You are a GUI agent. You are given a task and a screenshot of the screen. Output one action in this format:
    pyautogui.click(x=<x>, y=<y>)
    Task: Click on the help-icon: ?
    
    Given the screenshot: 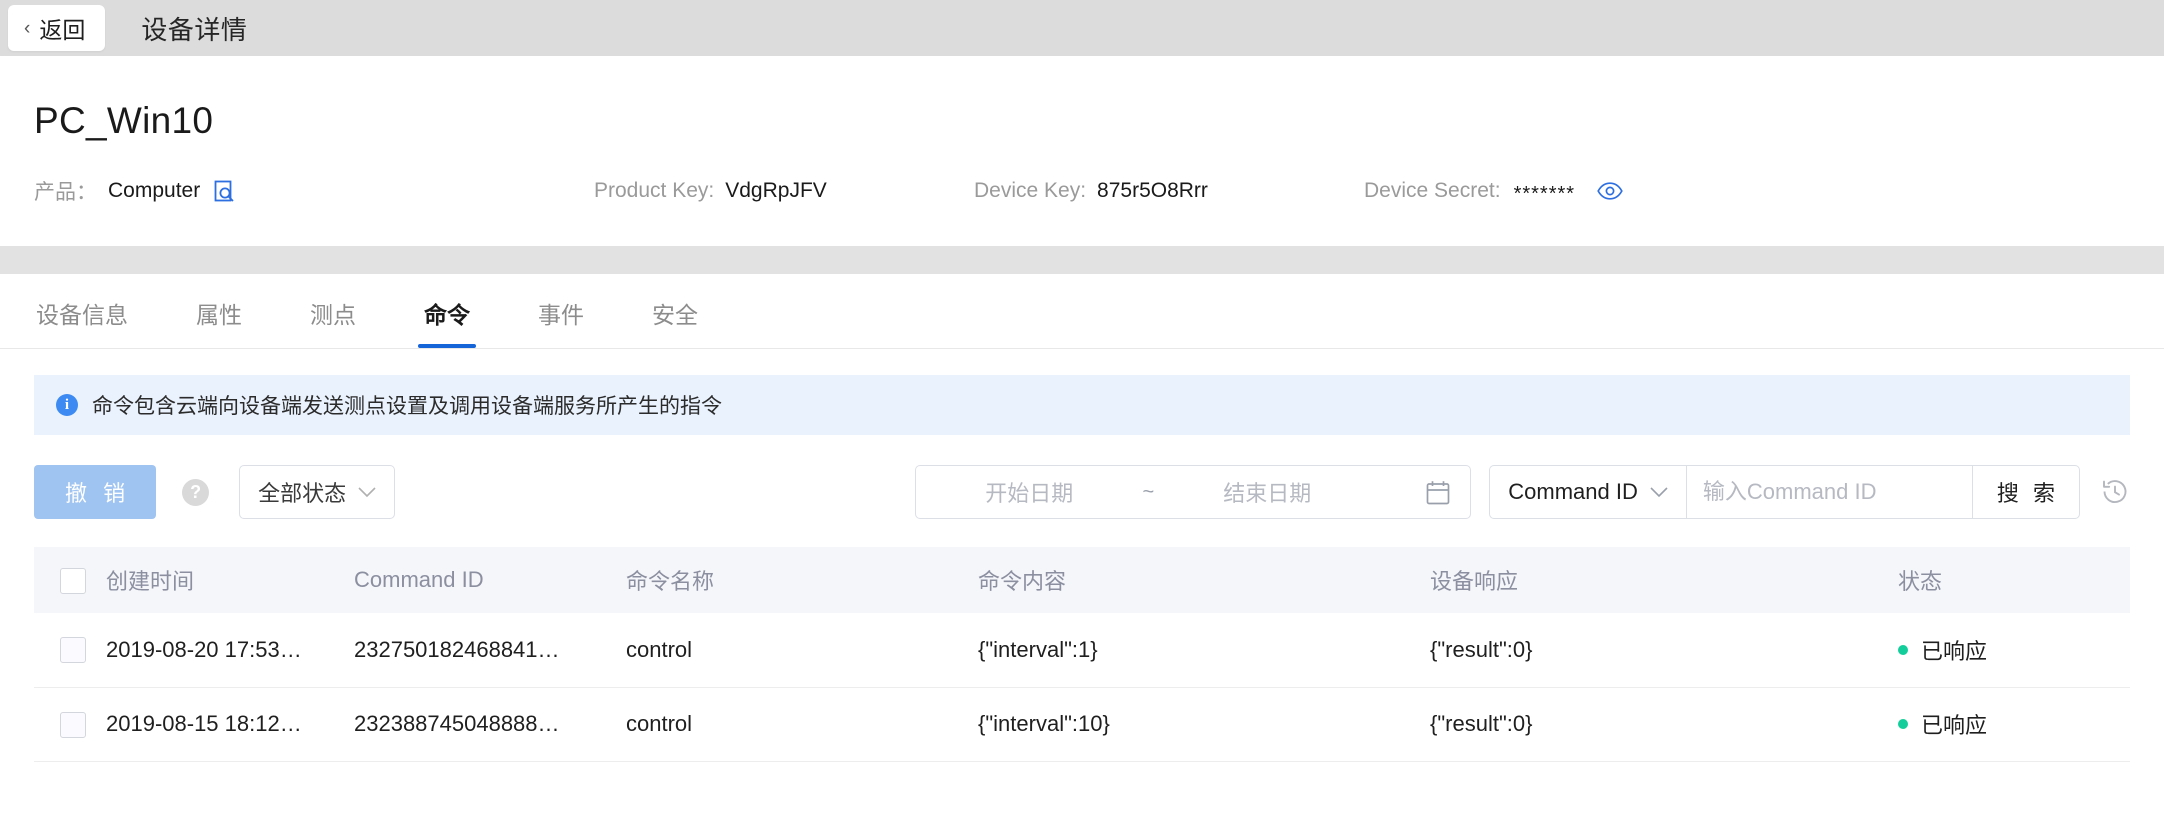 What is the action you would take?
    pyautogui.click(x=196, y=492)
    